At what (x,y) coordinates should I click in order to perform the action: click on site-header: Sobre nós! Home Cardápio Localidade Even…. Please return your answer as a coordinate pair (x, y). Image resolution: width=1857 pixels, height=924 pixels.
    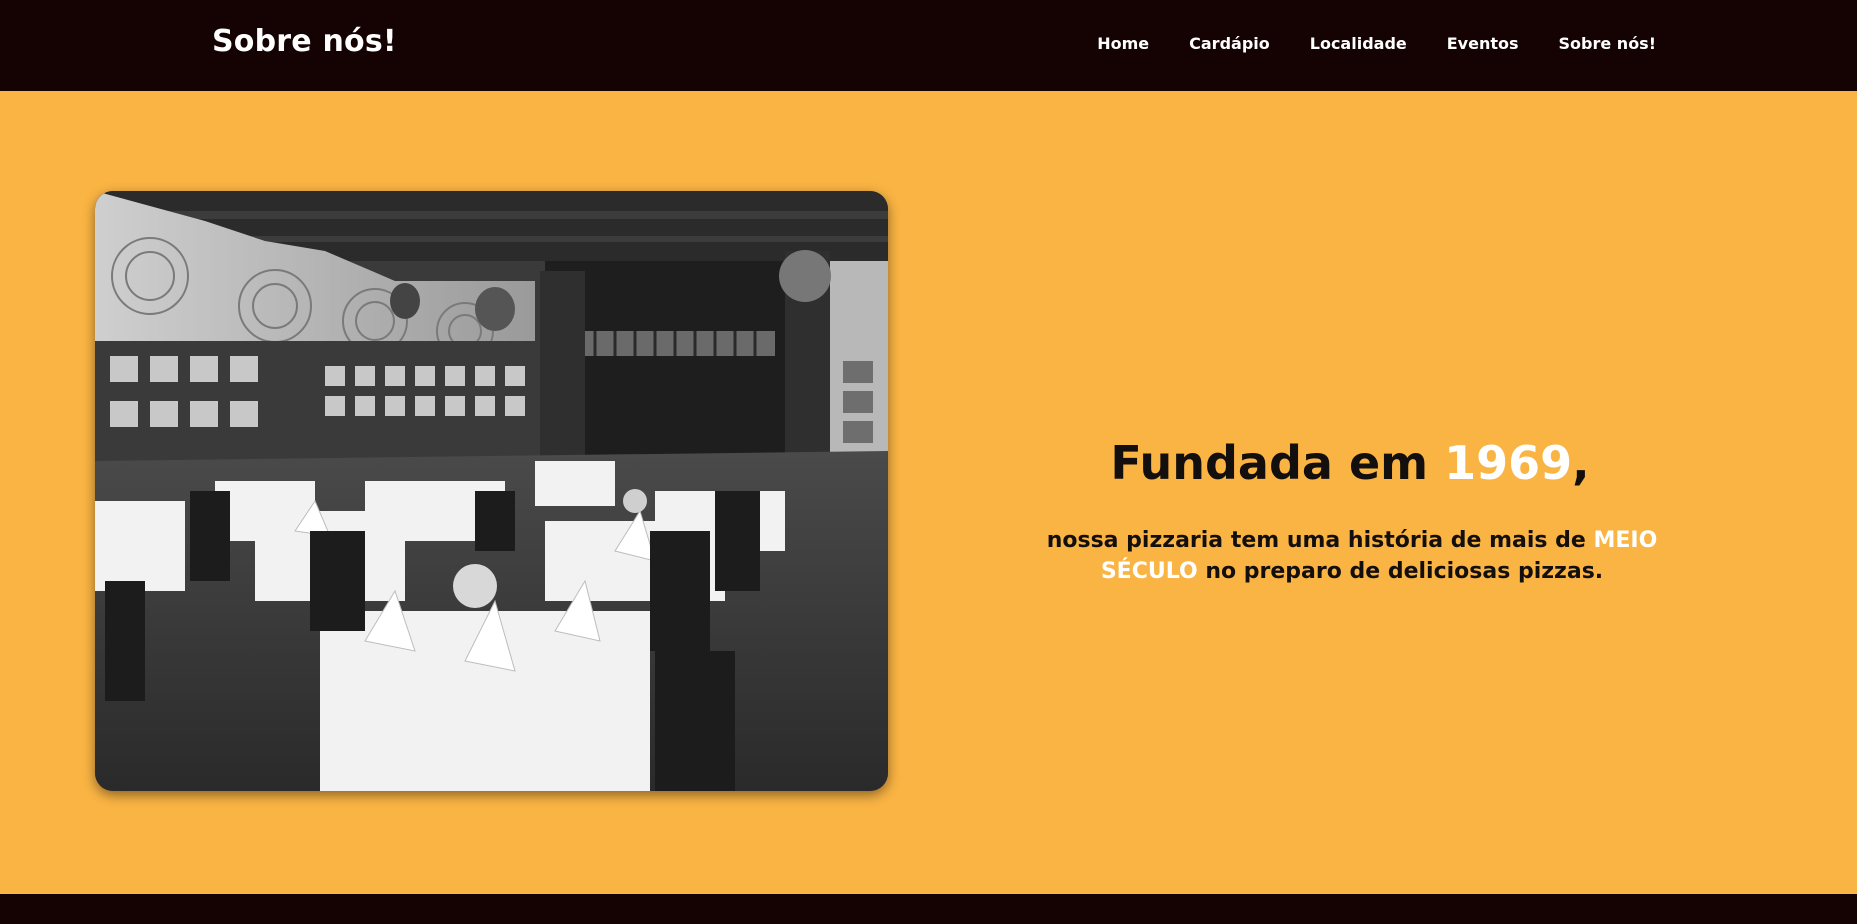
    Looking at the image, I should click on (928, 45).